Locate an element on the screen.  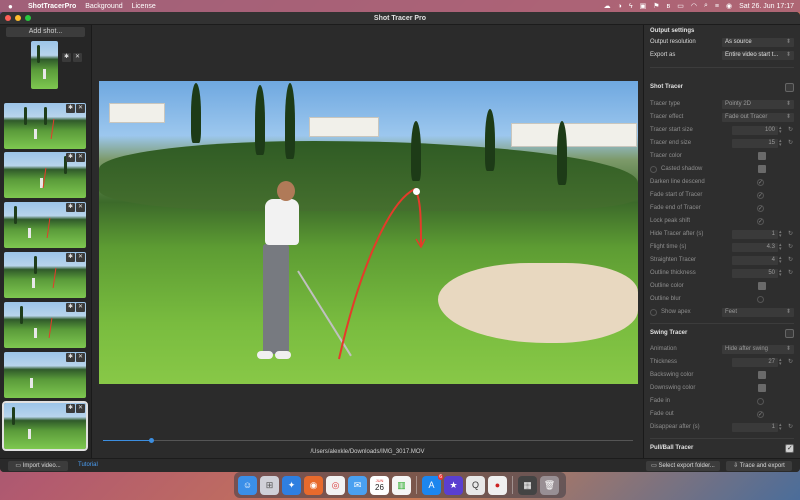
fade-end-checkbox is located at coordinates (760, 208).